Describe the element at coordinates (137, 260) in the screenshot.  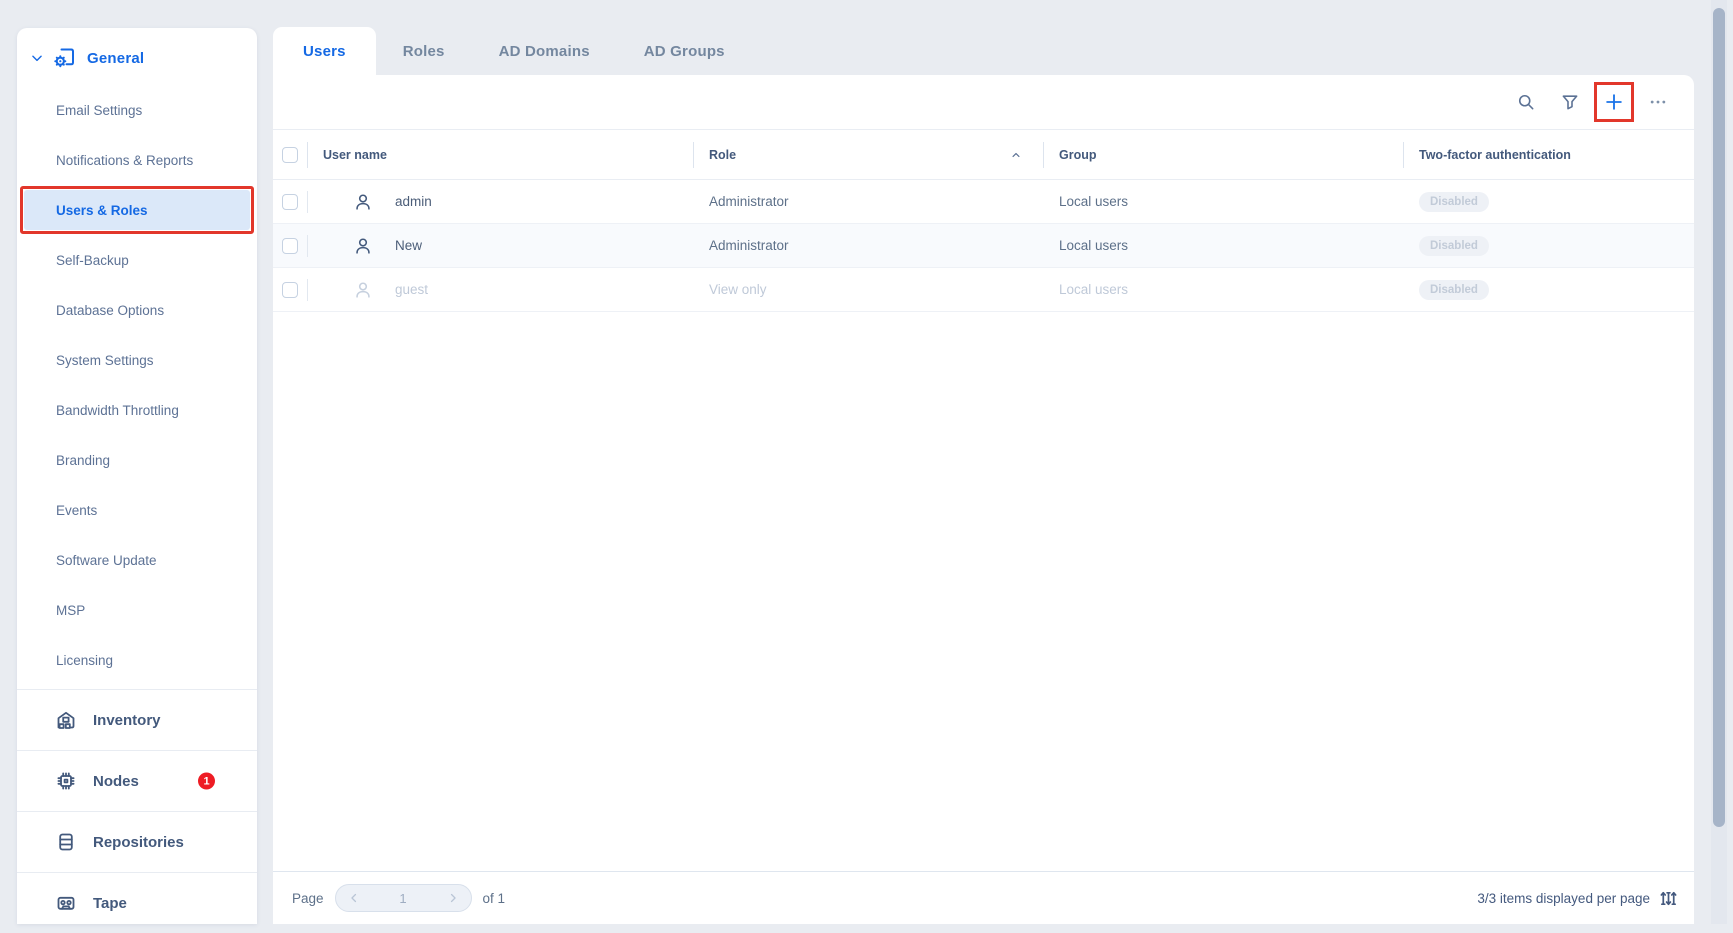
I see `sidebar-item-self-backup: Self-Backup` at that location.